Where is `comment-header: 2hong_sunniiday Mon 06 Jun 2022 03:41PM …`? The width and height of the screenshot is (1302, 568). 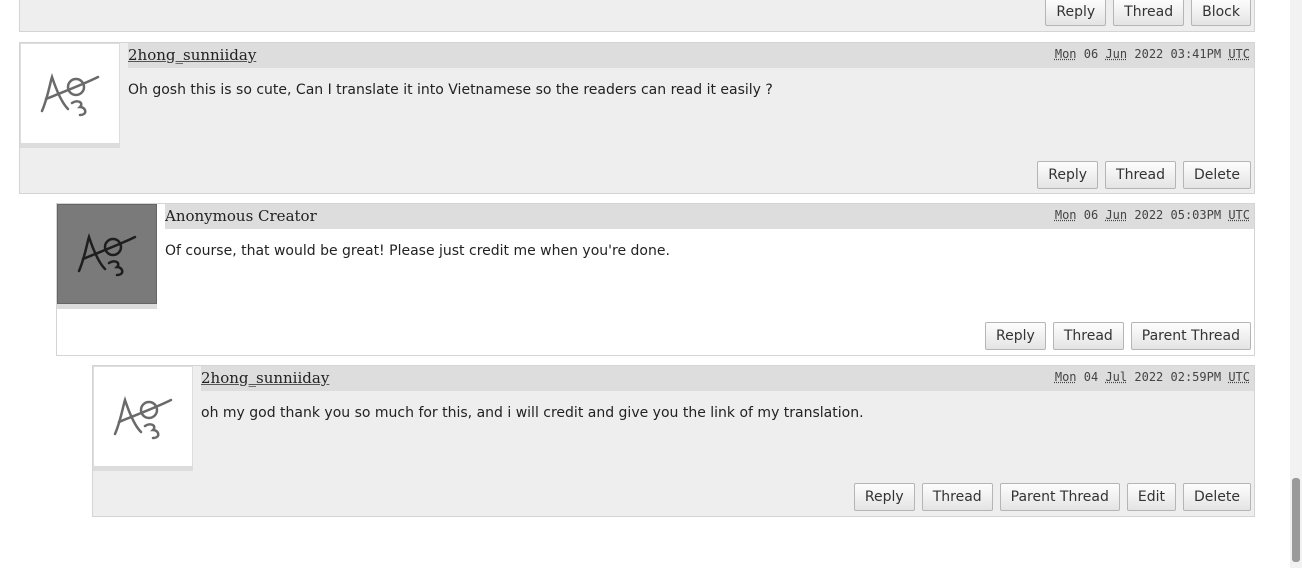
comment-header: 2hong_sunniiday Mon 06 Jun 2022 03:41PM … is located at coordinates (691, 55).